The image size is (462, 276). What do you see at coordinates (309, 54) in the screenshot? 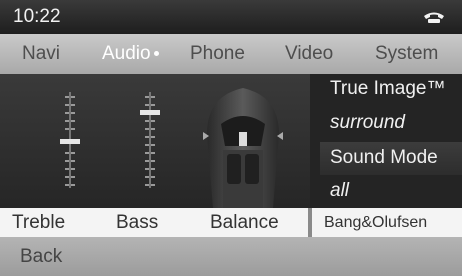
I see `menu-video: Video` at bounding box center [309, 54].